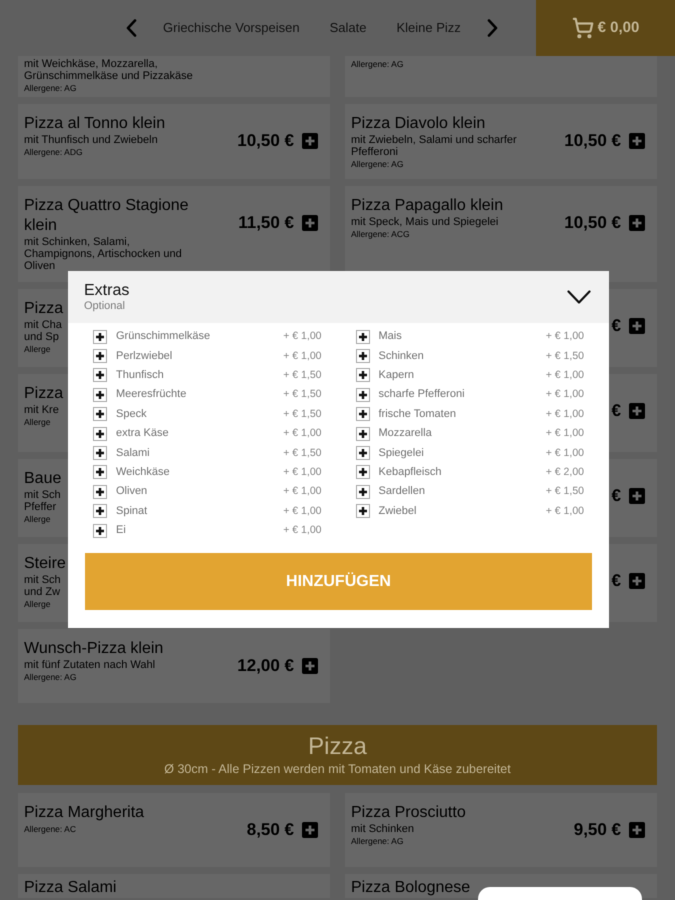 The height and width of the screenshot is (900, 675). Describe the element at coordinates (348, 28) in the screenshot. I see `category-tab: Salate` at that location.